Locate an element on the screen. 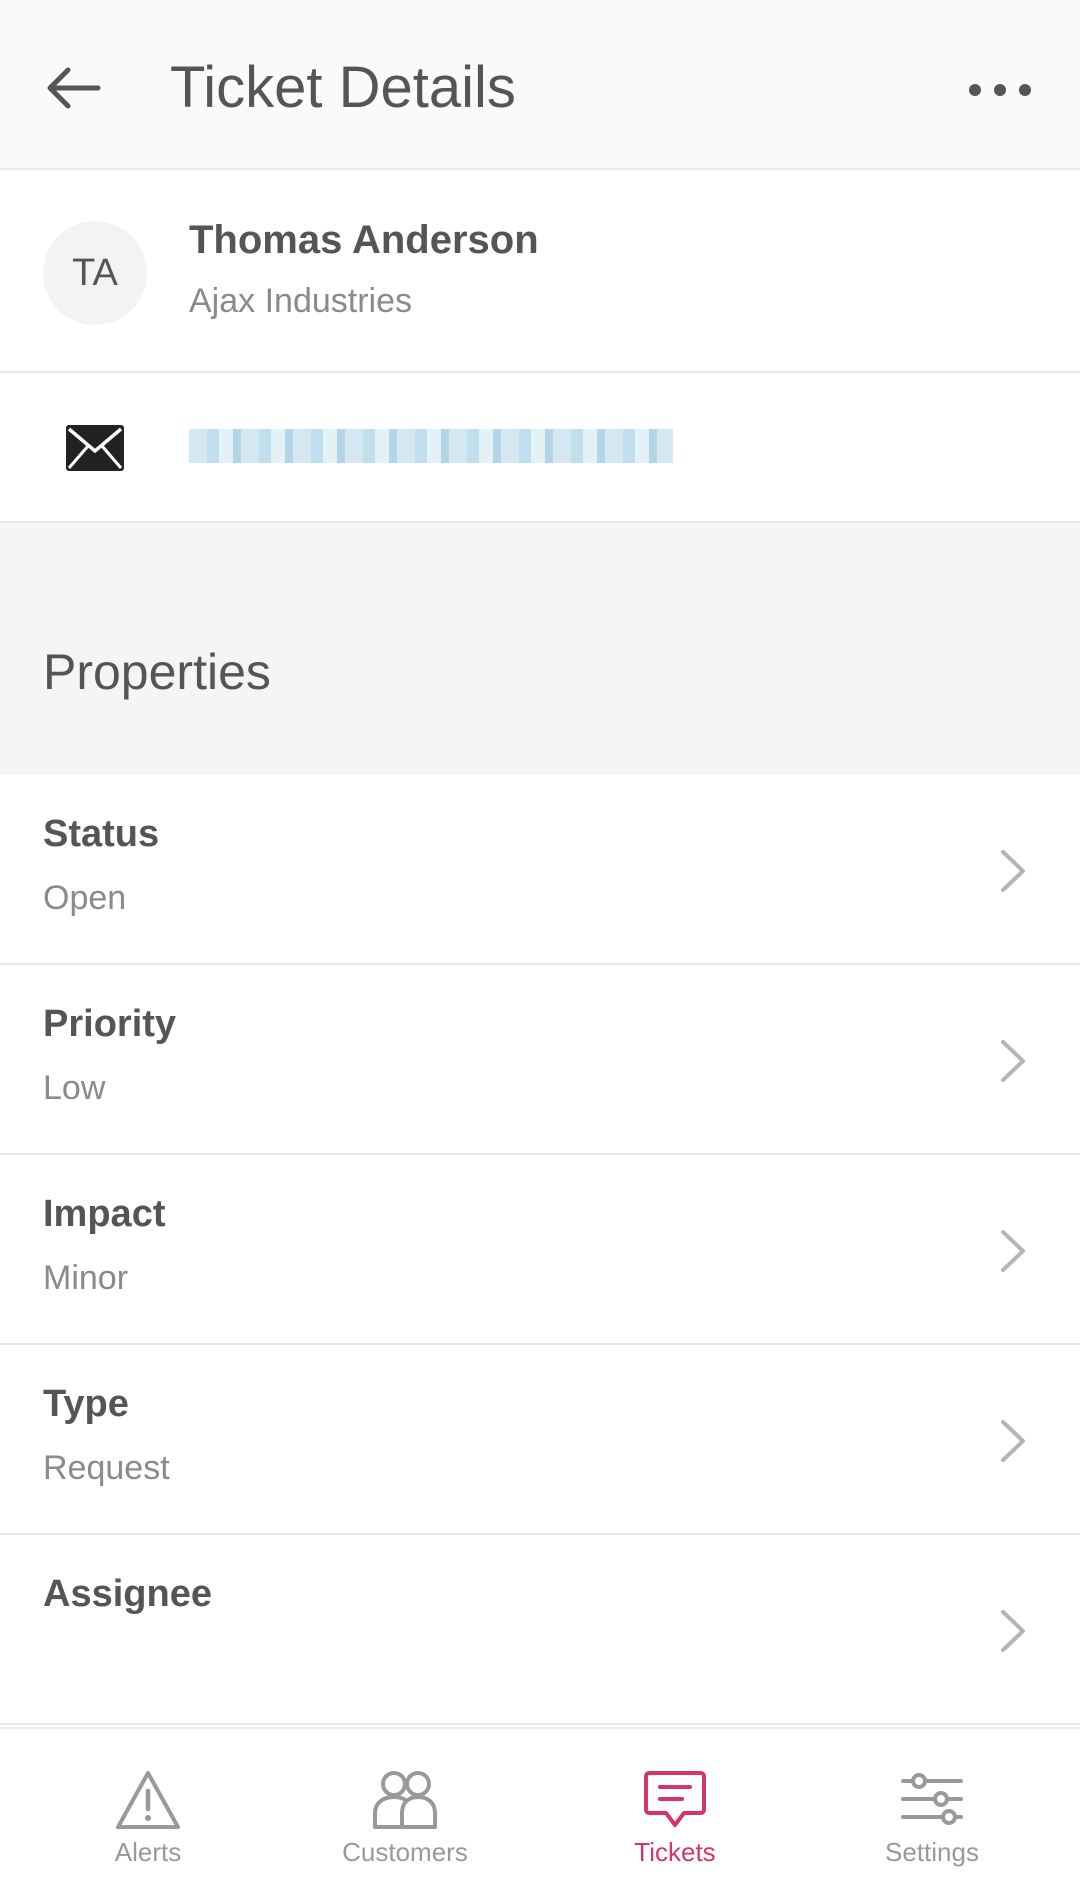 This screenshot has height=1889, width=1080. email-address-redacted is located at coordinates (431, 446).